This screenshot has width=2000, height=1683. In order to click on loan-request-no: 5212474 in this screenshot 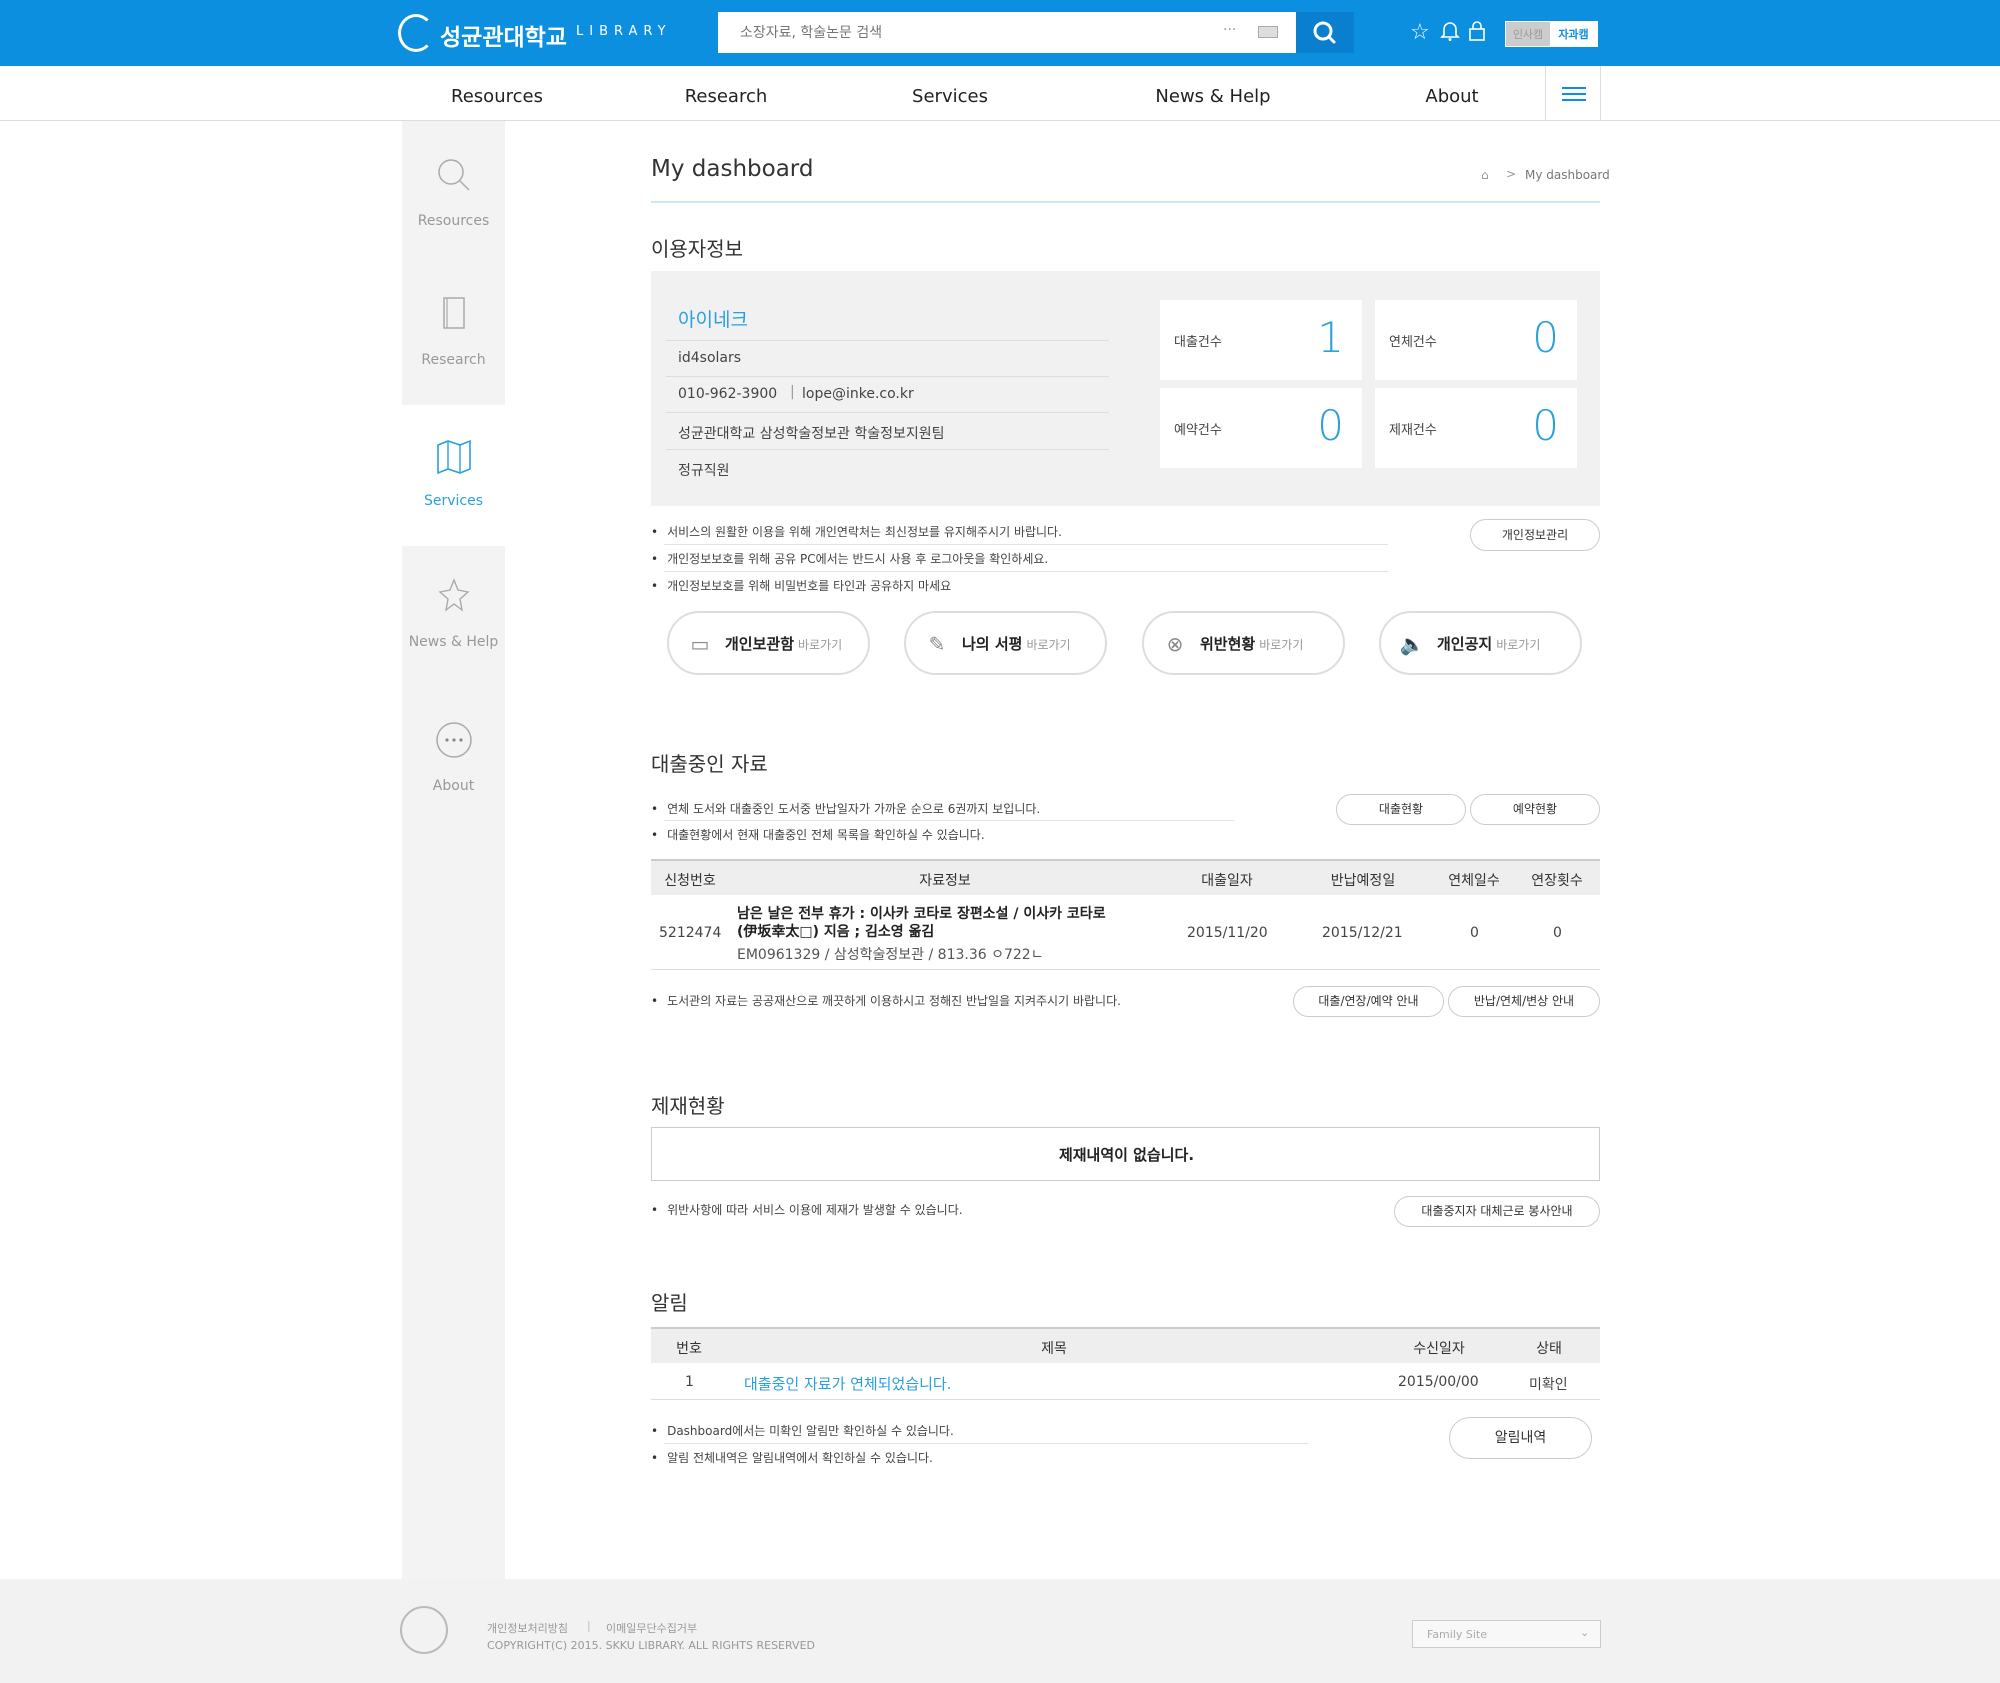, I will do `click(690, 933)`.